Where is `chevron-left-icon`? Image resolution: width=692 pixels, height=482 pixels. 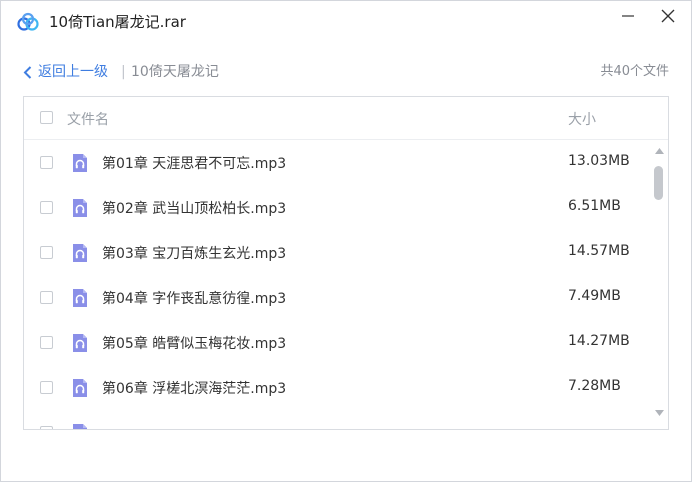 chevron-left-icon is located at coordinates (27, 72).